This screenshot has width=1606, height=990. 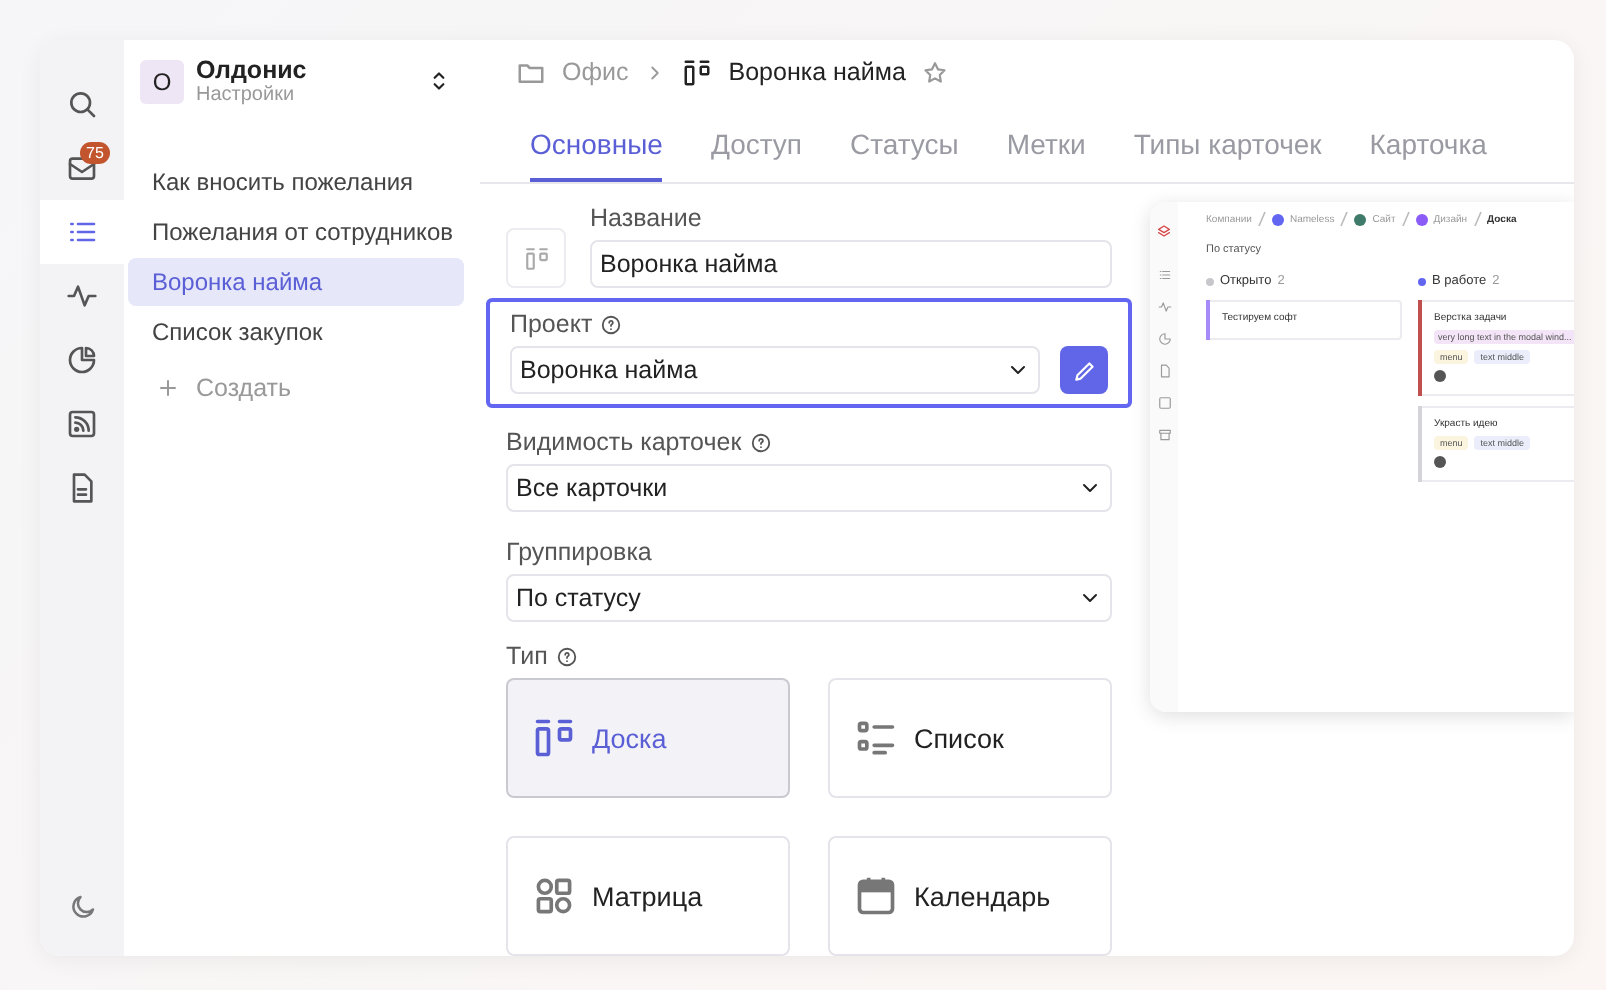 What do you see at coordinates (970, 738) in the screenshot?
I see `type-option: Список` at bounding box center [970, 738].